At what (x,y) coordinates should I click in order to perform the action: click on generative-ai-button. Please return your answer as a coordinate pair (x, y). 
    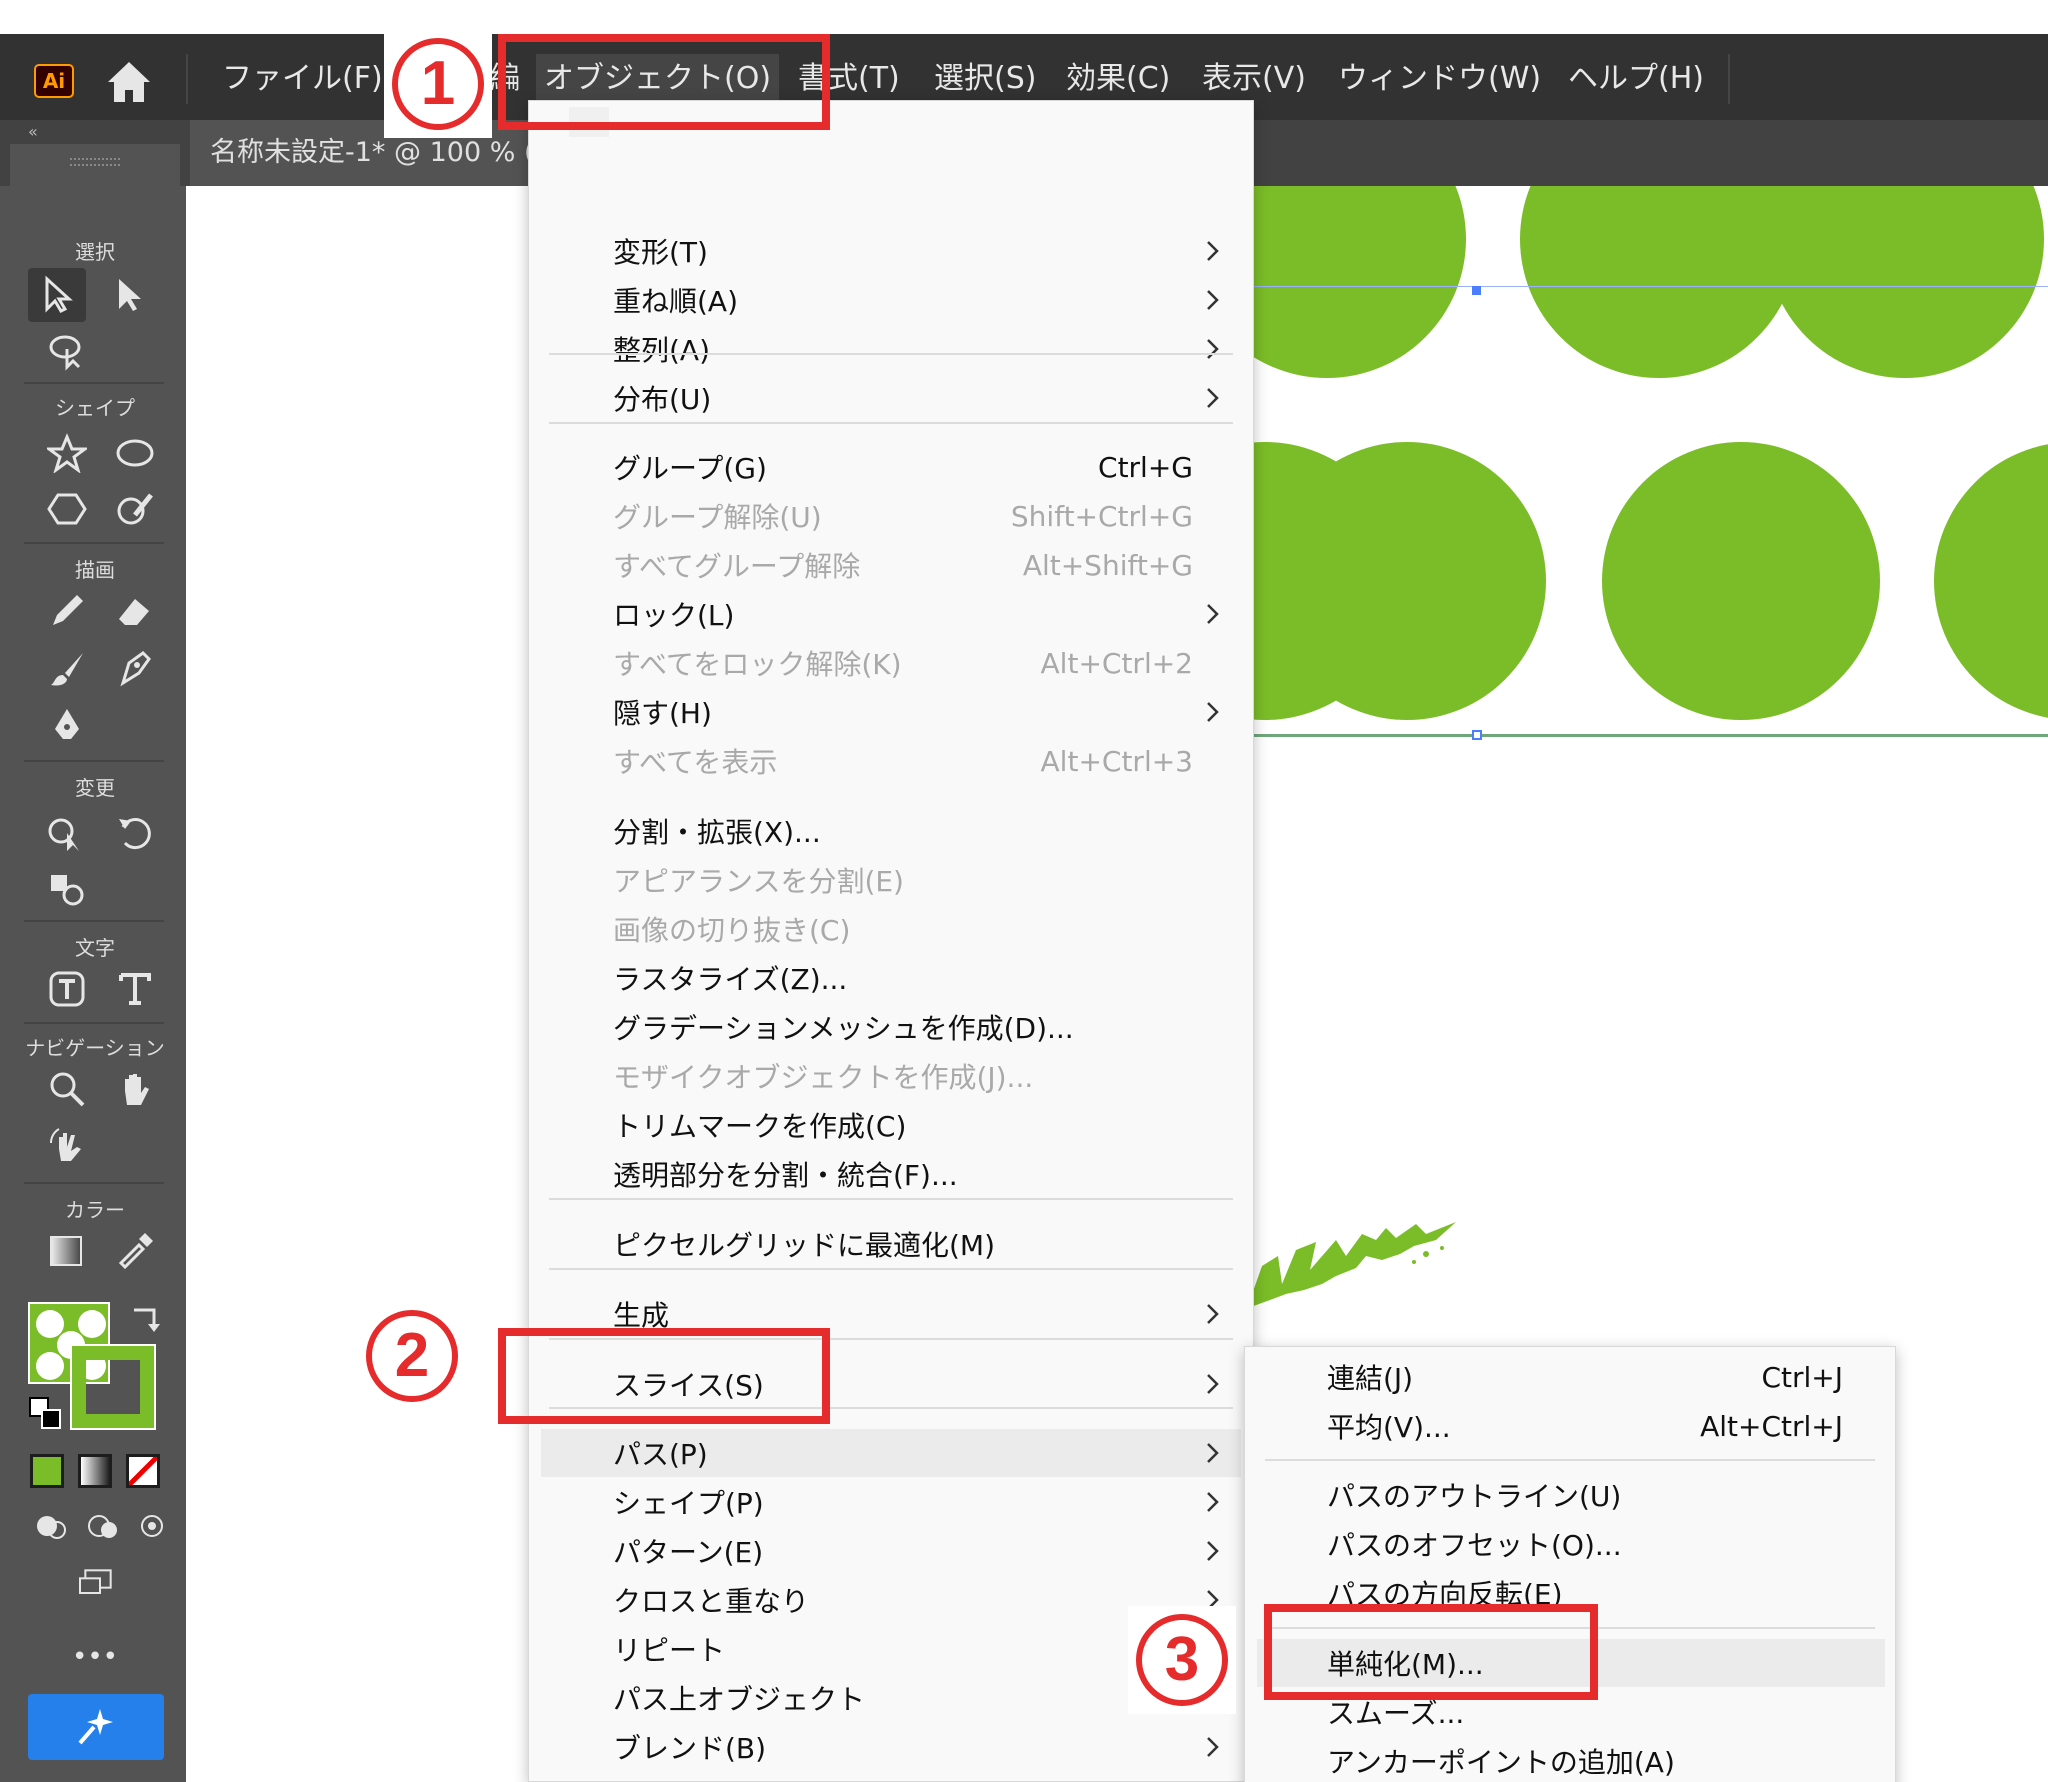
    Looking at the image, I should click on (96, 1727).